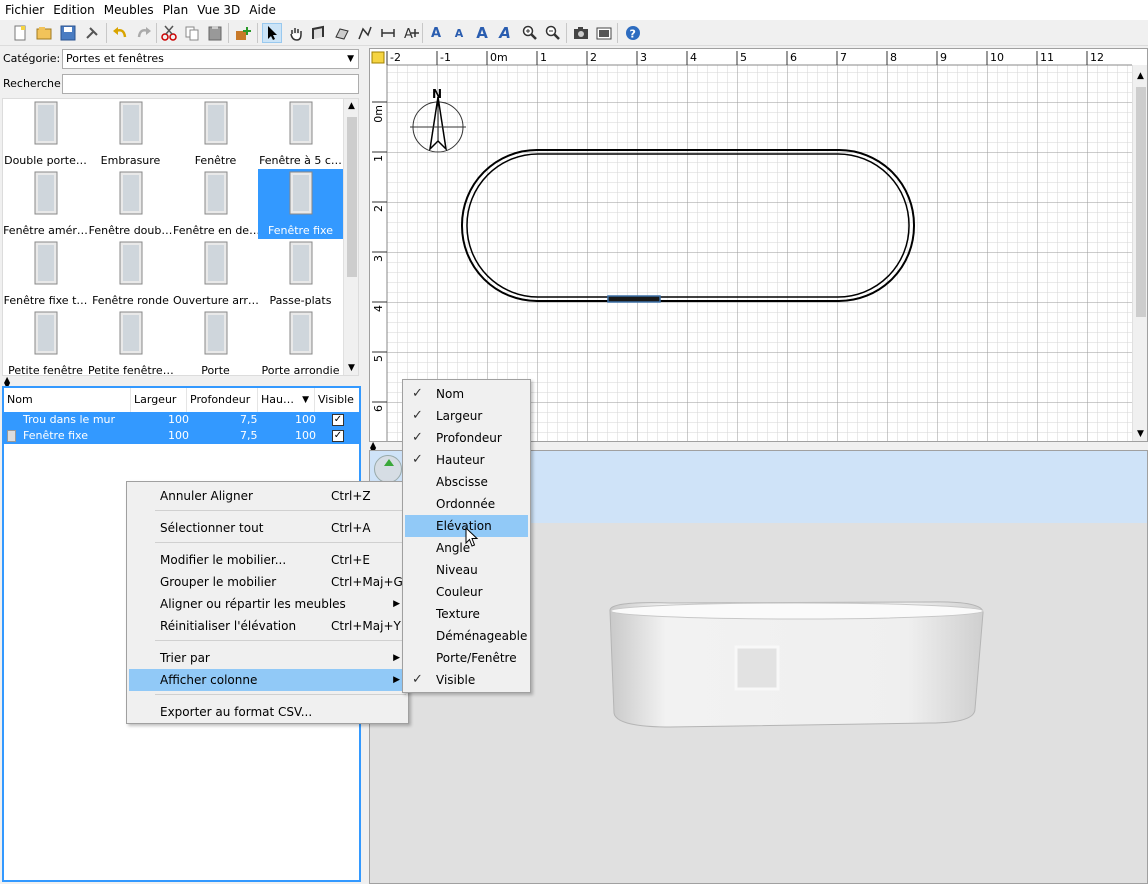  I want to click on create-dimensions-icon, so click(388, 33).